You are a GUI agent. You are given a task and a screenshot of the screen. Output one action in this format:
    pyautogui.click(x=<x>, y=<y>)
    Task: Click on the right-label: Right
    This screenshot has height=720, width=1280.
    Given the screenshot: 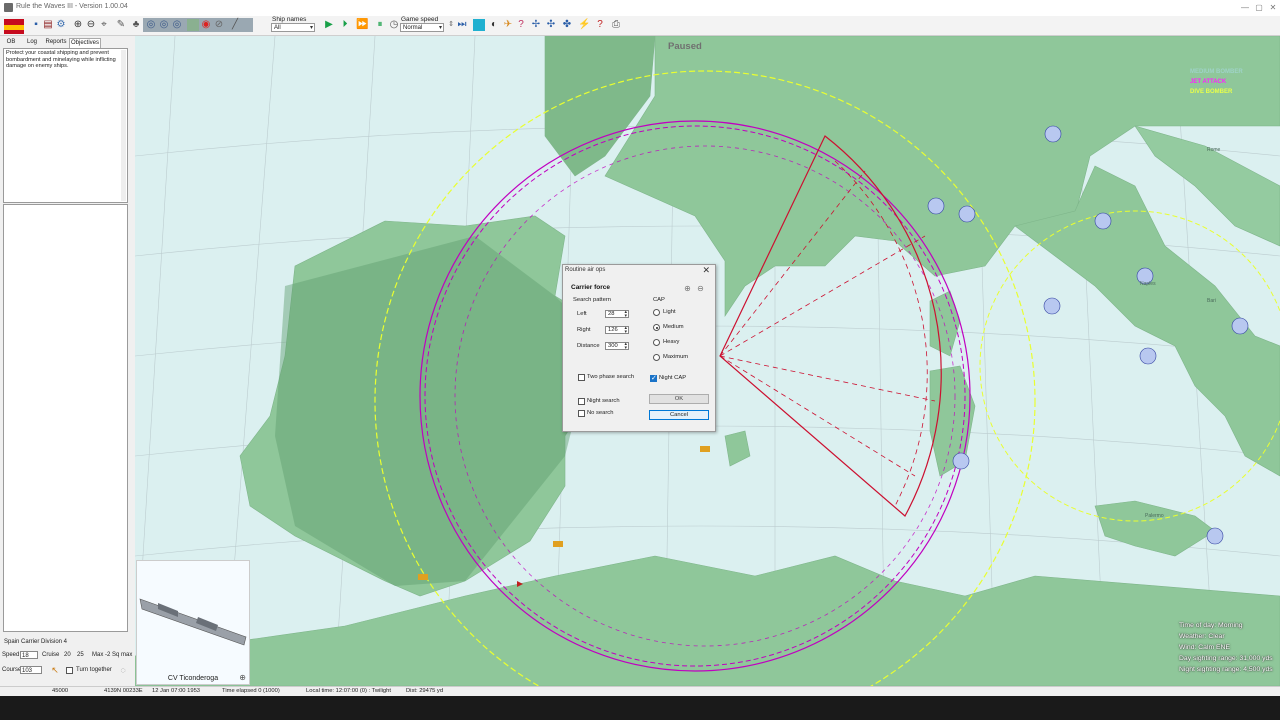 What is the action you would take?
    pyautogui.click(x=584, y=330)
    